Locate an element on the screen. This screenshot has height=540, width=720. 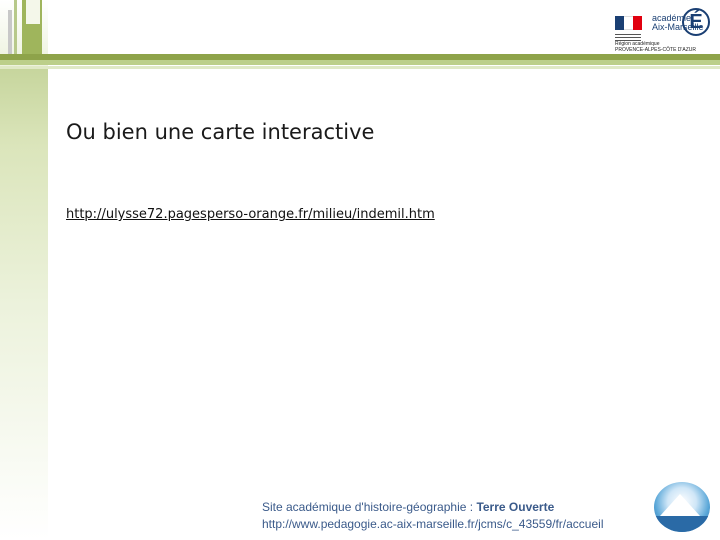
decor-bar-highlight is located at coordinates (33, 12).